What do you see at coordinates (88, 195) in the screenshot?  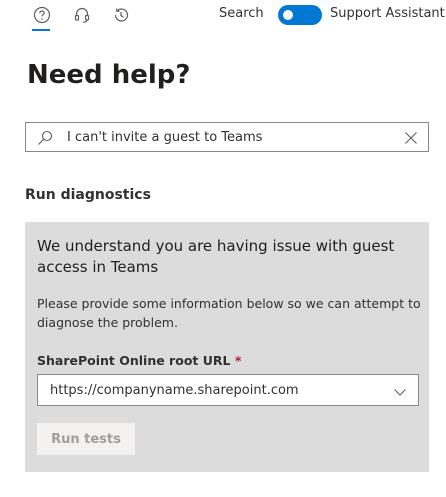 I see `section-title-diagnostics: Run diagnostics` at bounding box center [88, 195].